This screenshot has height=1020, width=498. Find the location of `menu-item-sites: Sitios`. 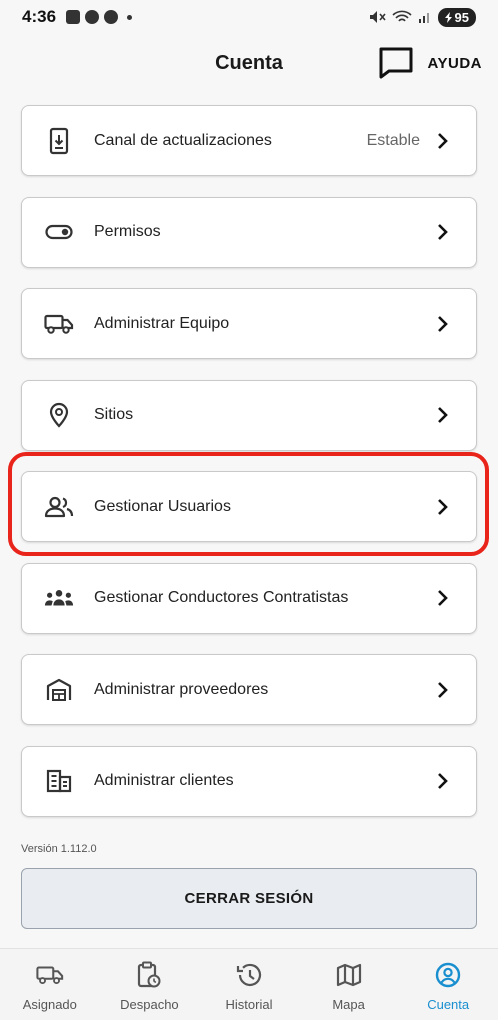

menu-item-sites: Sitios is located at coordinates (249, 415).